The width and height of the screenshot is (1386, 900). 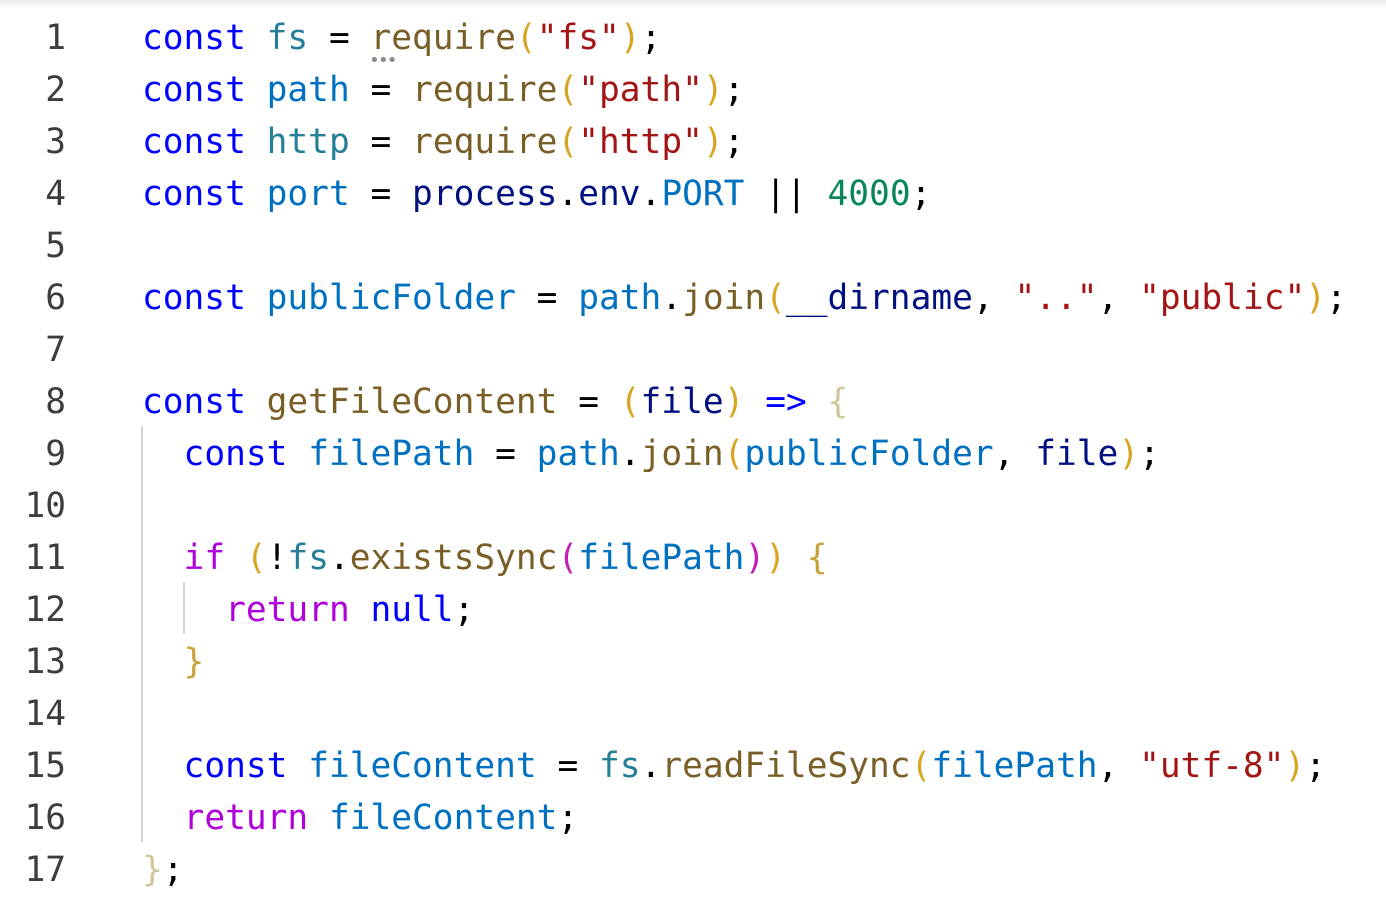 I want to click on line-code: const fs = require("fs");, so click(x=401, y=38).